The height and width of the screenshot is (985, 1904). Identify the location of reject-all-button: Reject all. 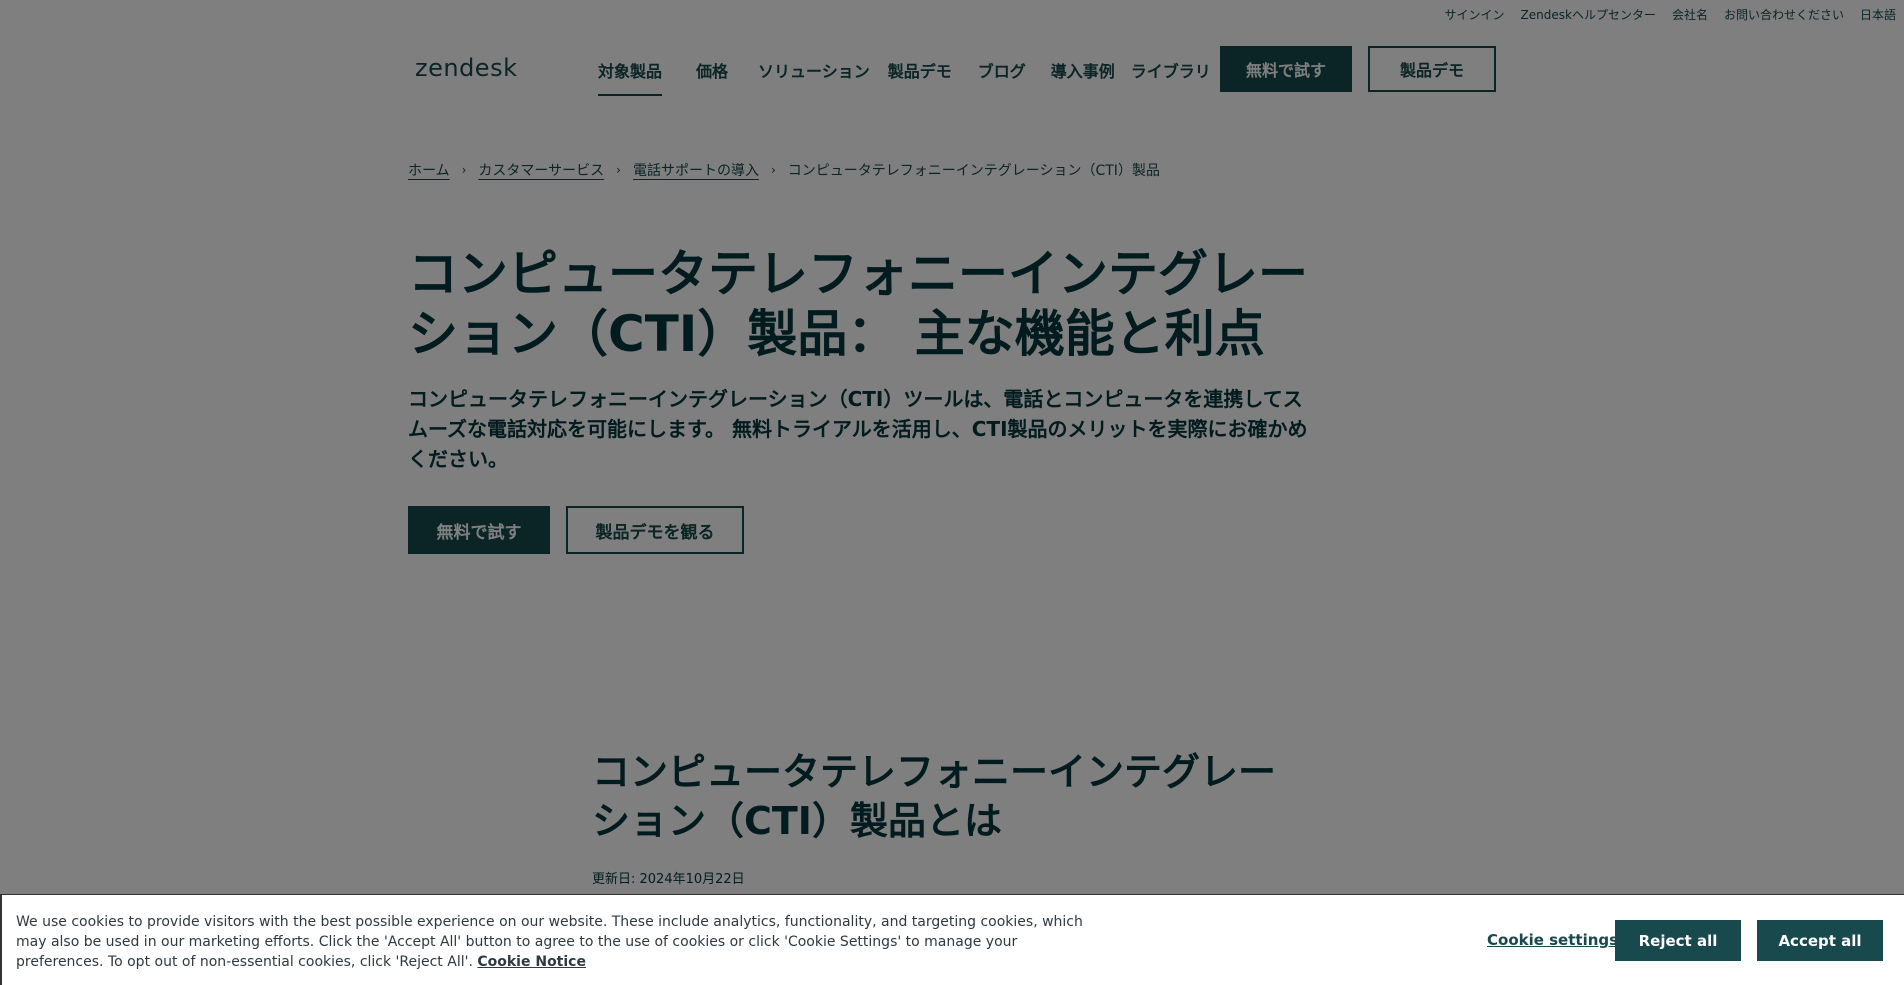
(1678, 940).